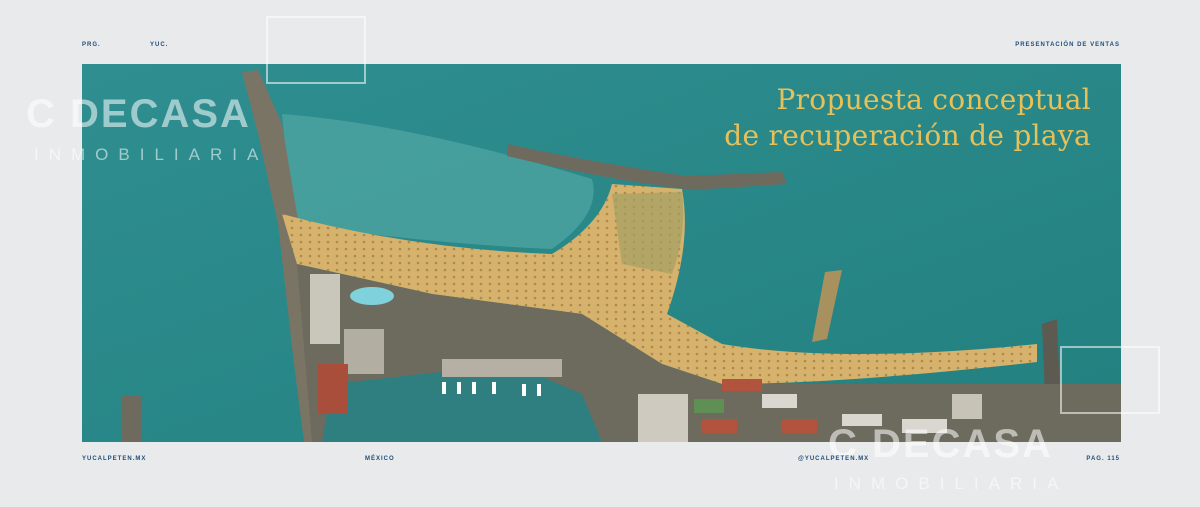 This screenshot has height=507, width=1200. Describe the element at coordinates (1110, 380) in the screenshot. I see `watermark-logo-frame-bottom` at that location.